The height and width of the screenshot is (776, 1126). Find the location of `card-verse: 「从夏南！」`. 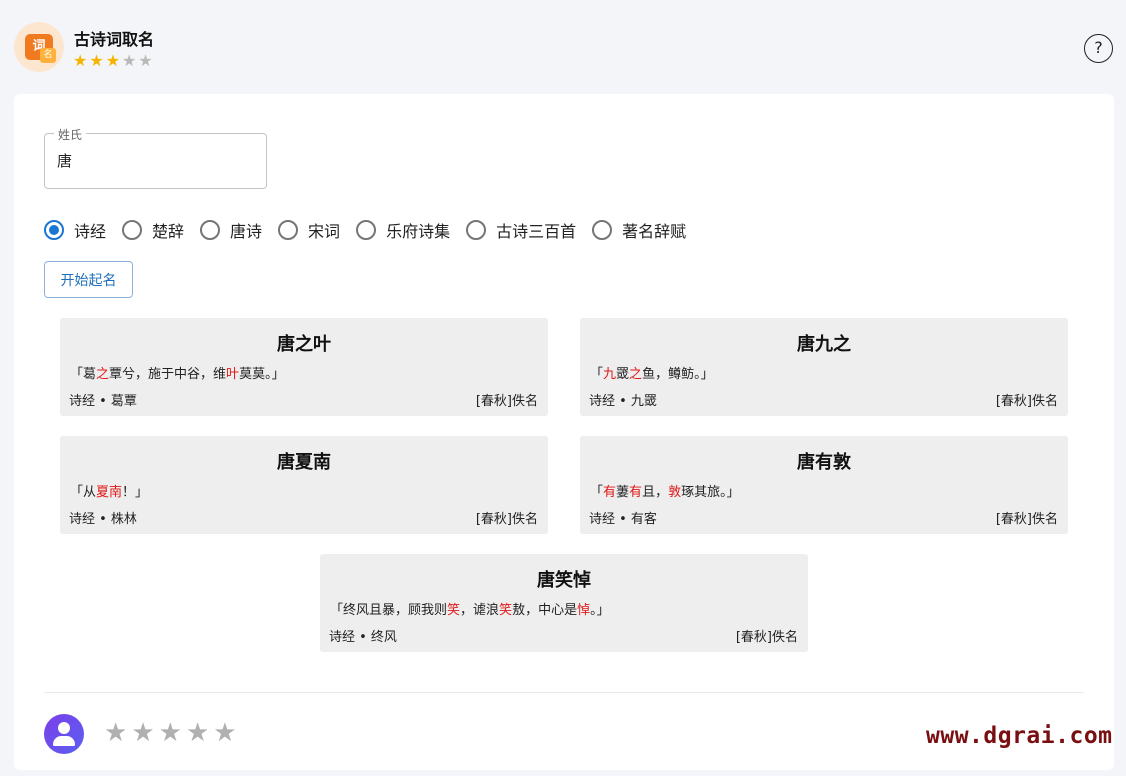

card-verse: 「从夏南！」 is located at coordinates (109, 490).